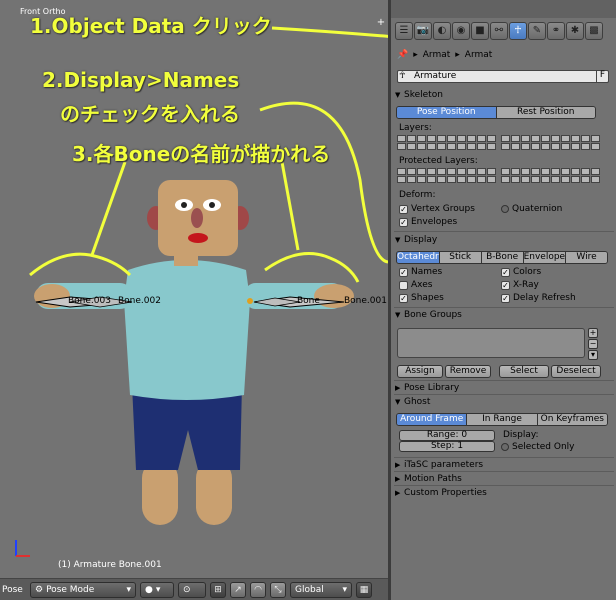 This screenshot has width=616, height=600. What do you see at coordinates (278, 589) in the screenshot?
I see `scale-icon: ⤡` at bounding box center [278, 589].